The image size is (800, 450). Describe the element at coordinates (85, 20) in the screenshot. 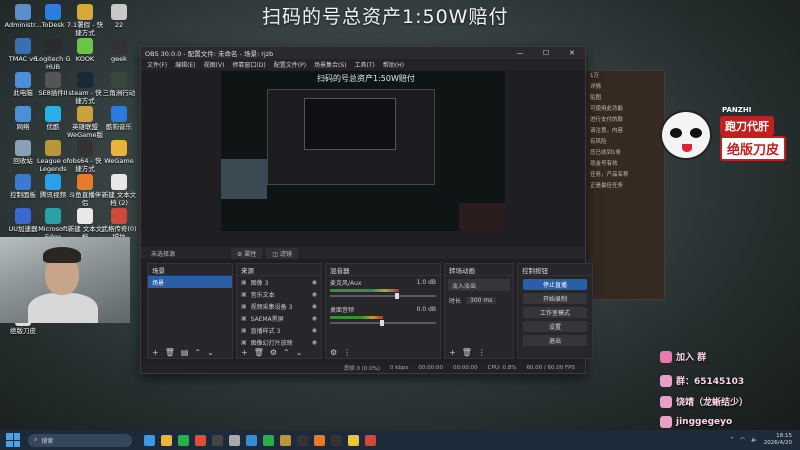

I see `desktop-icon: 7.1署假 - 快捷方式` at that location.